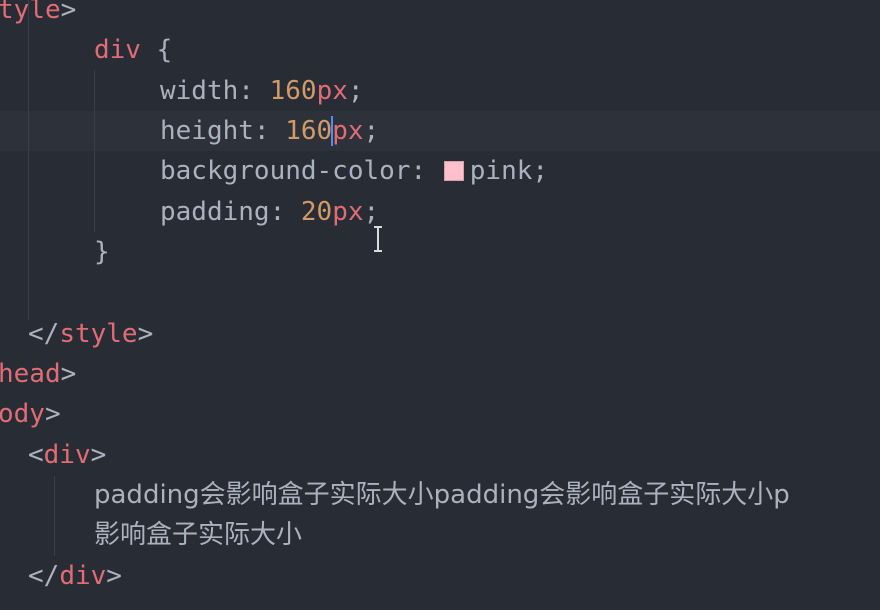  I want to click on code-line-close-brace: }, so click(102, 252).